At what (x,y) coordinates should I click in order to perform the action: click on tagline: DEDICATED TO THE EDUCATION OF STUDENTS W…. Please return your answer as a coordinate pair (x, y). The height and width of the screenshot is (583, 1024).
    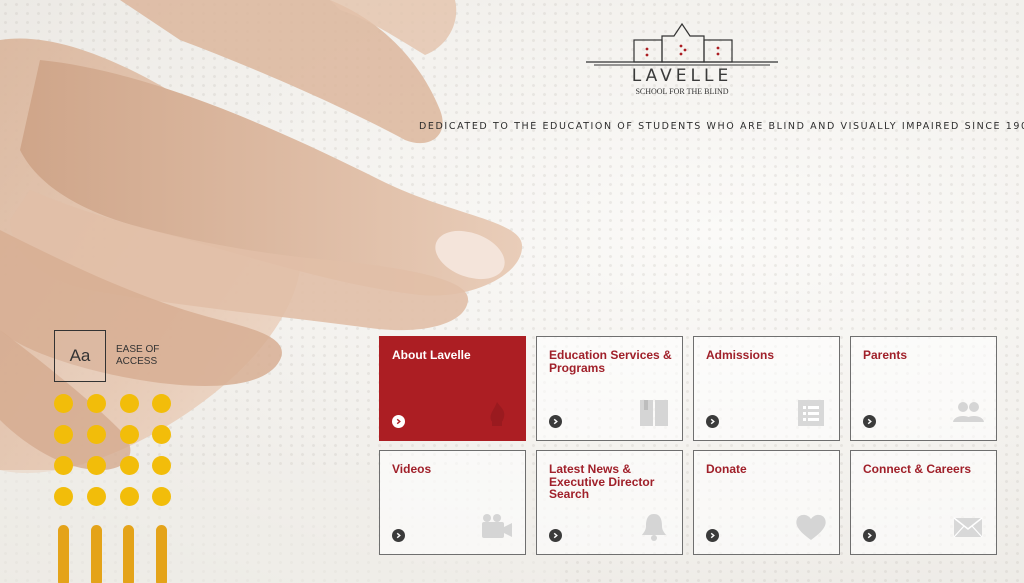
    Looking at the image, I should click on (721, 126).